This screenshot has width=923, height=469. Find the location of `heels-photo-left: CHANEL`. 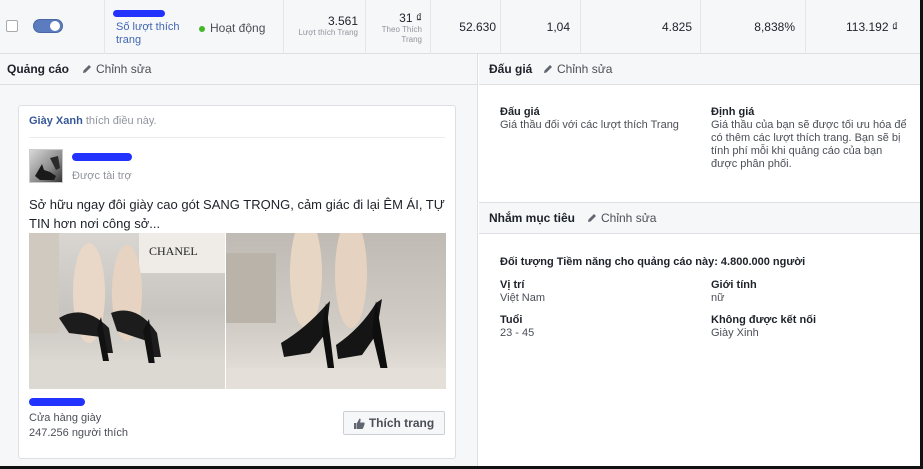

heels-photo-left: CHANEL is located at coordinates (127, 311).